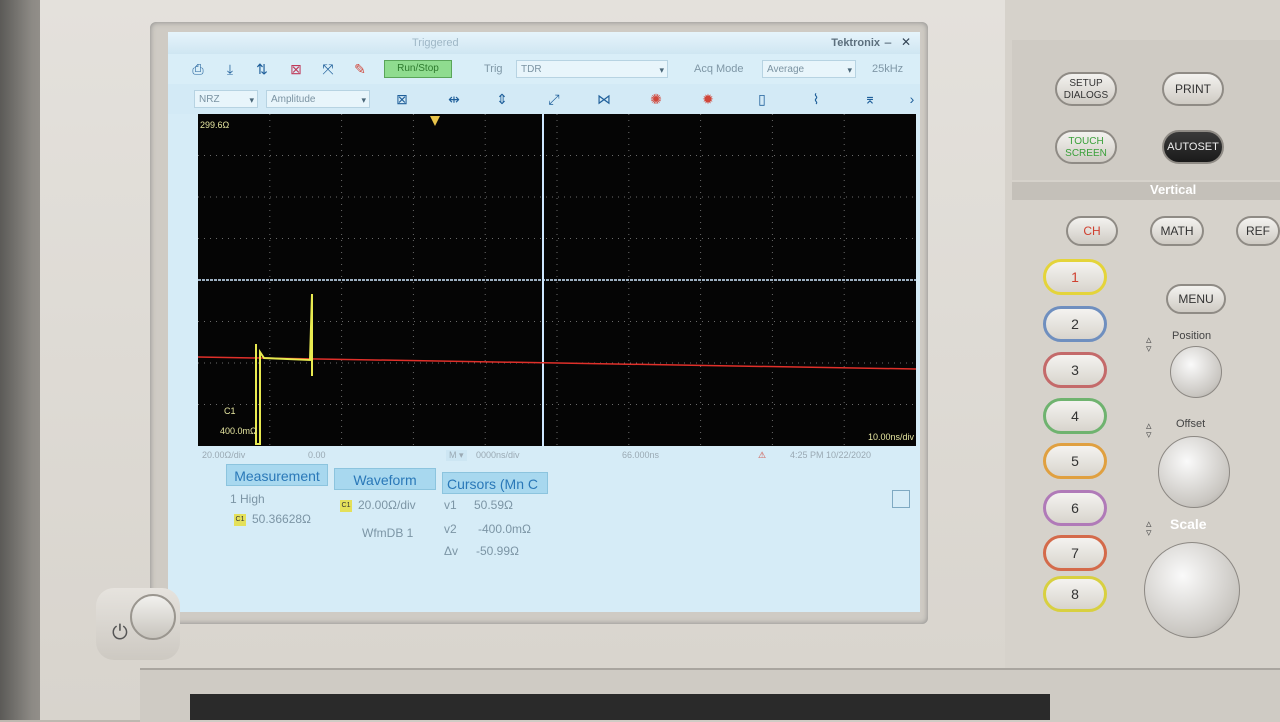 The width and height of the screenshot is (1280, 722). What do you see at coordinates (1086, 147) in the screenshot?
I see `touch-screen-button: TOUCH SCREEN` at bounding box center [1086, 147].